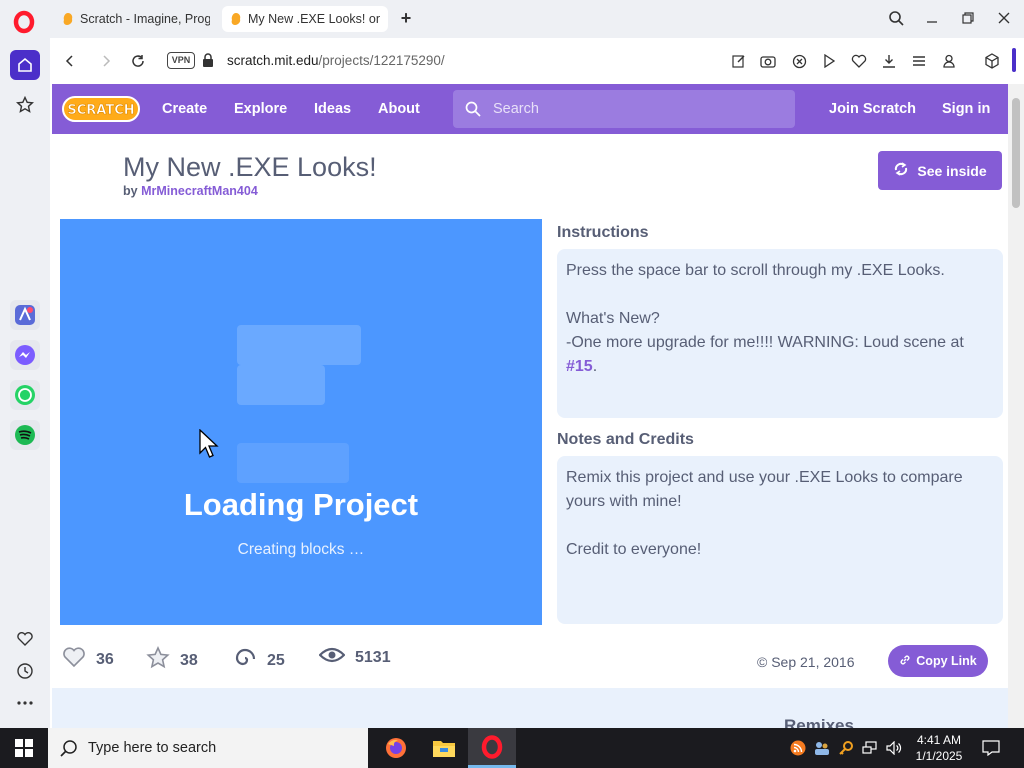 The height and width of the screenshot is (768, 1024). I want to click on remix-swirl-icon, so click(245, 660).